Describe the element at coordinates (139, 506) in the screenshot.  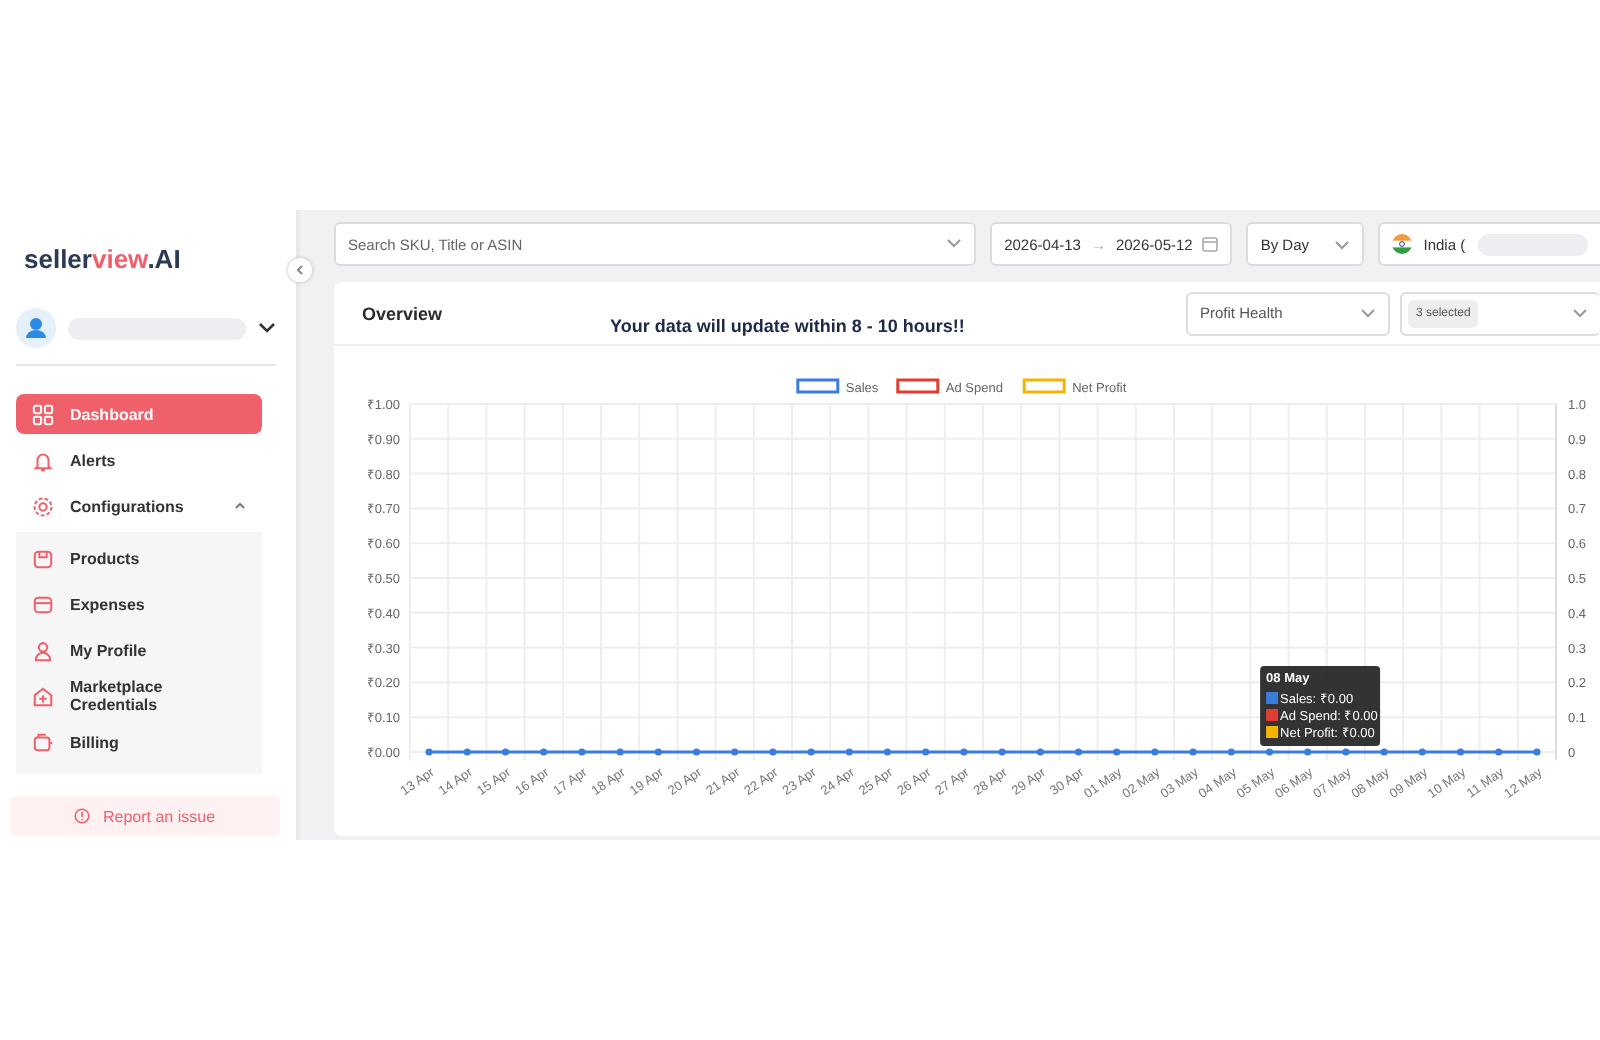
I see `sidebar-item: Configurations` at that location.